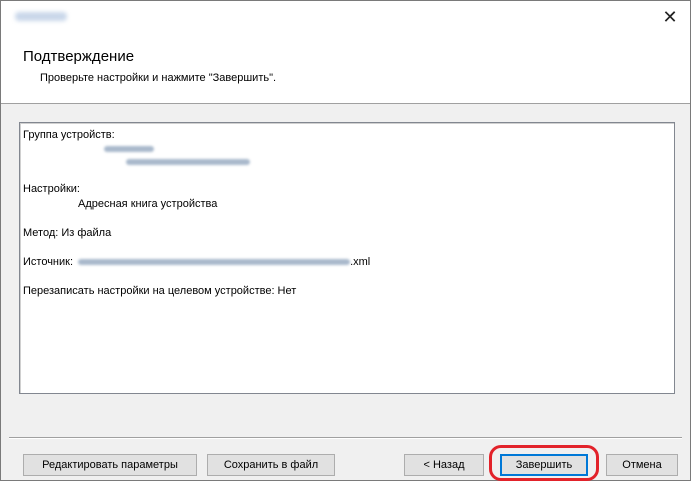 The image size is (691, 481). Describe the element at coordinates (360, 262) in the screenshot. I see `source-suffix: .xml` at that location.